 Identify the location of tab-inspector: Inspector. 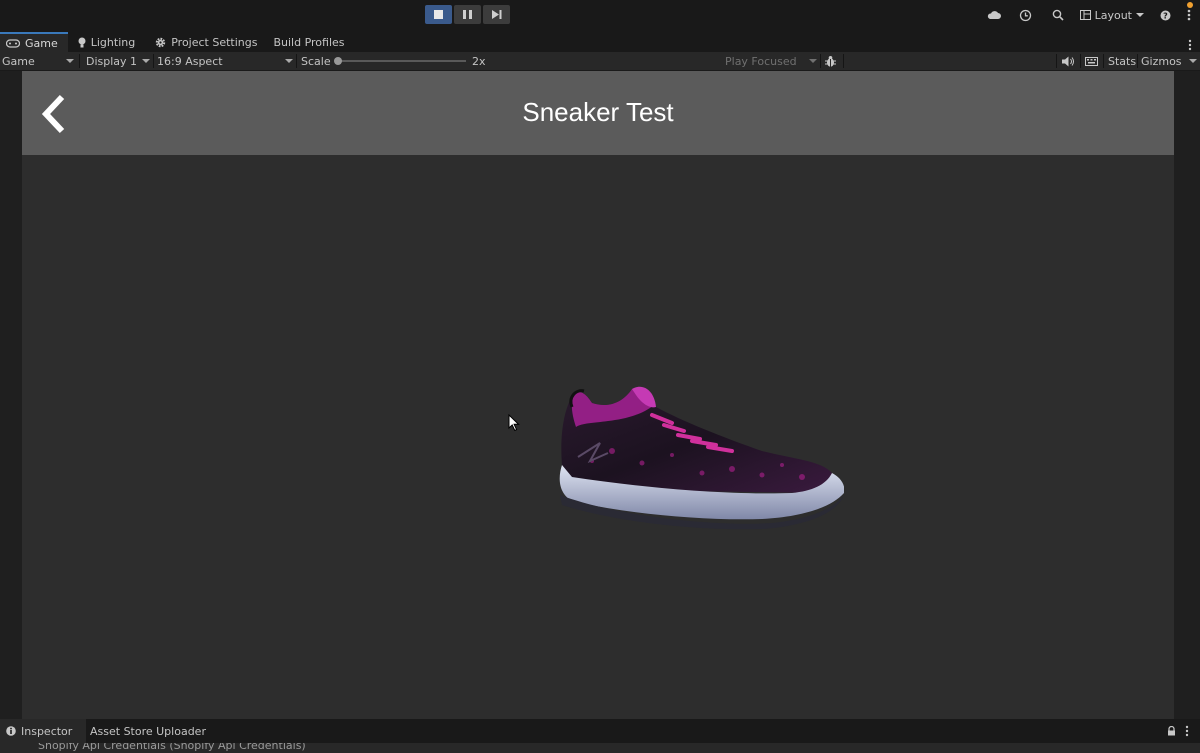
(43, 731).